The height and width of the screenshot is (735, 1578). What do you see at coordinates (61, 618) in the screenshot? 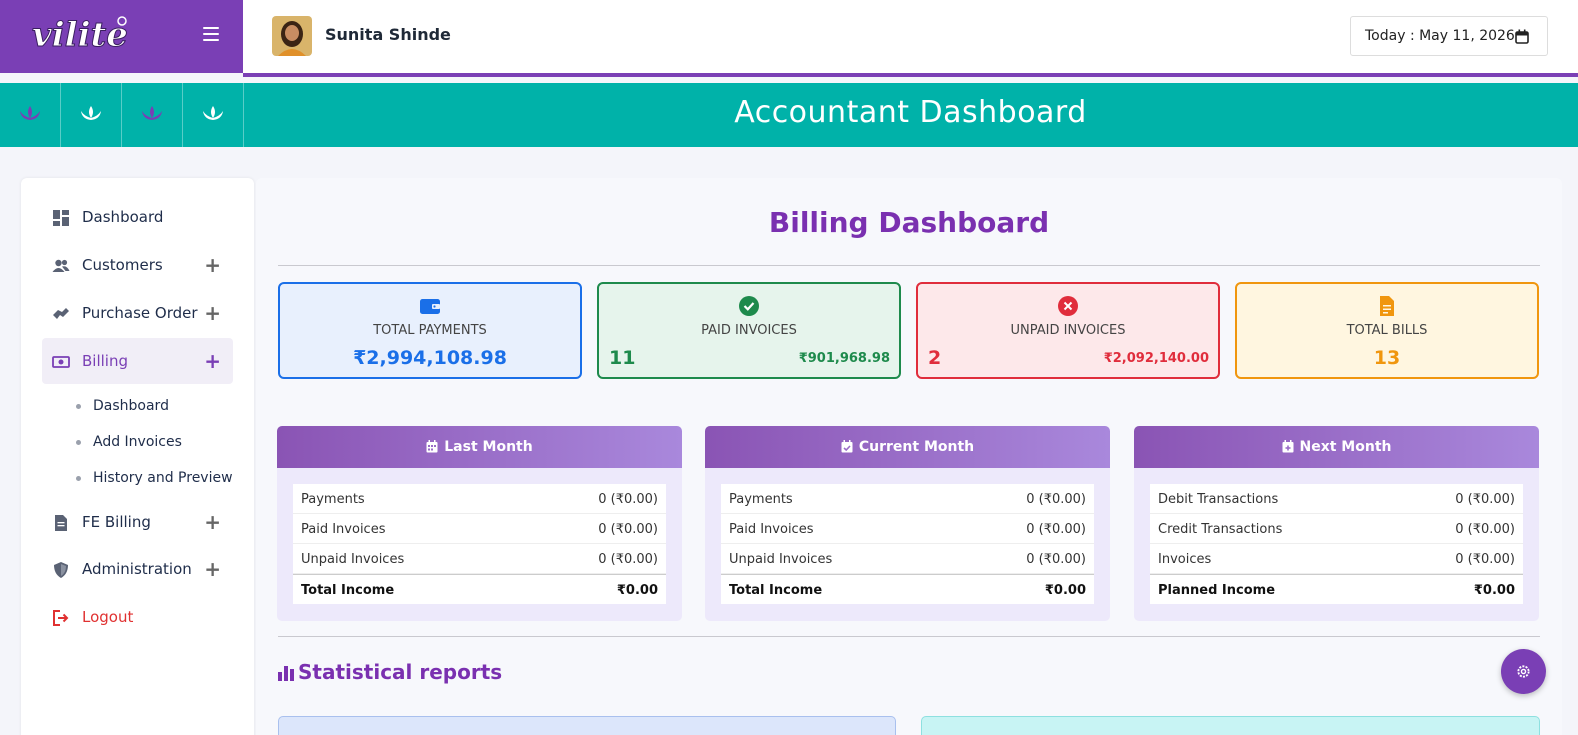
I see `logout-icon` at bounding box center [61, 618].